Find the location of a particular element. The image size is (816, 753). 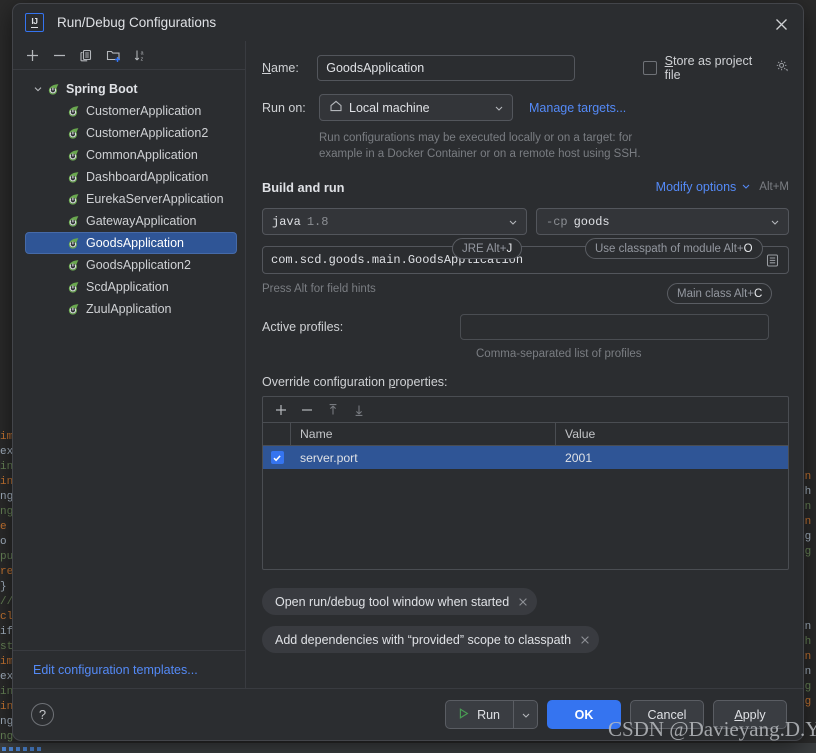

cancel-button-label: Cancel is located at coordinates (667, 714).